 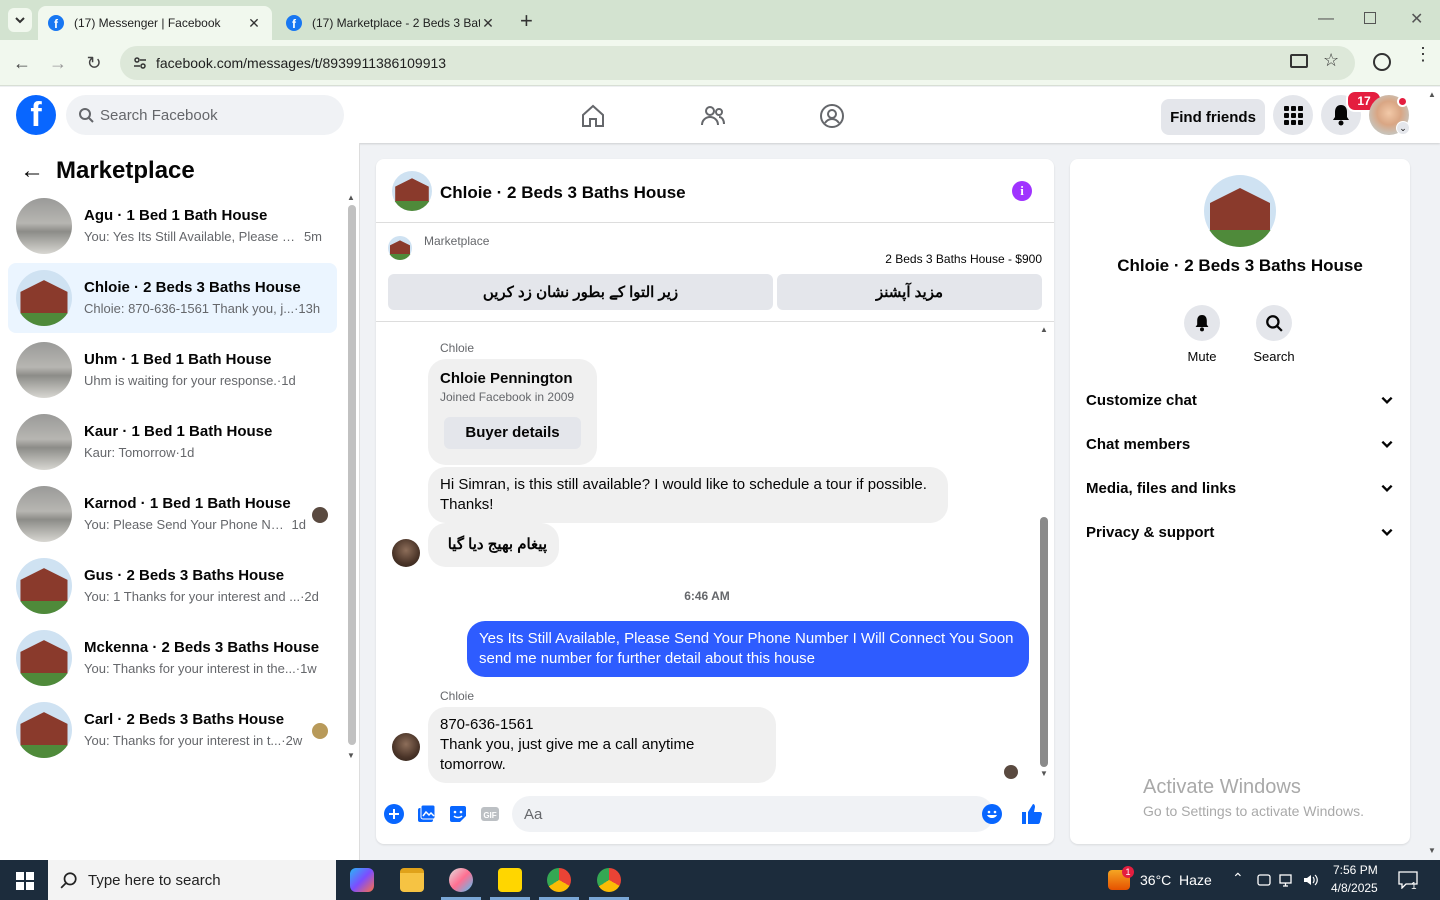 What do you see at coordinates (94, 63) in the screenshot?
I see `reload-button: ↻` at bounding box center [94, 63].